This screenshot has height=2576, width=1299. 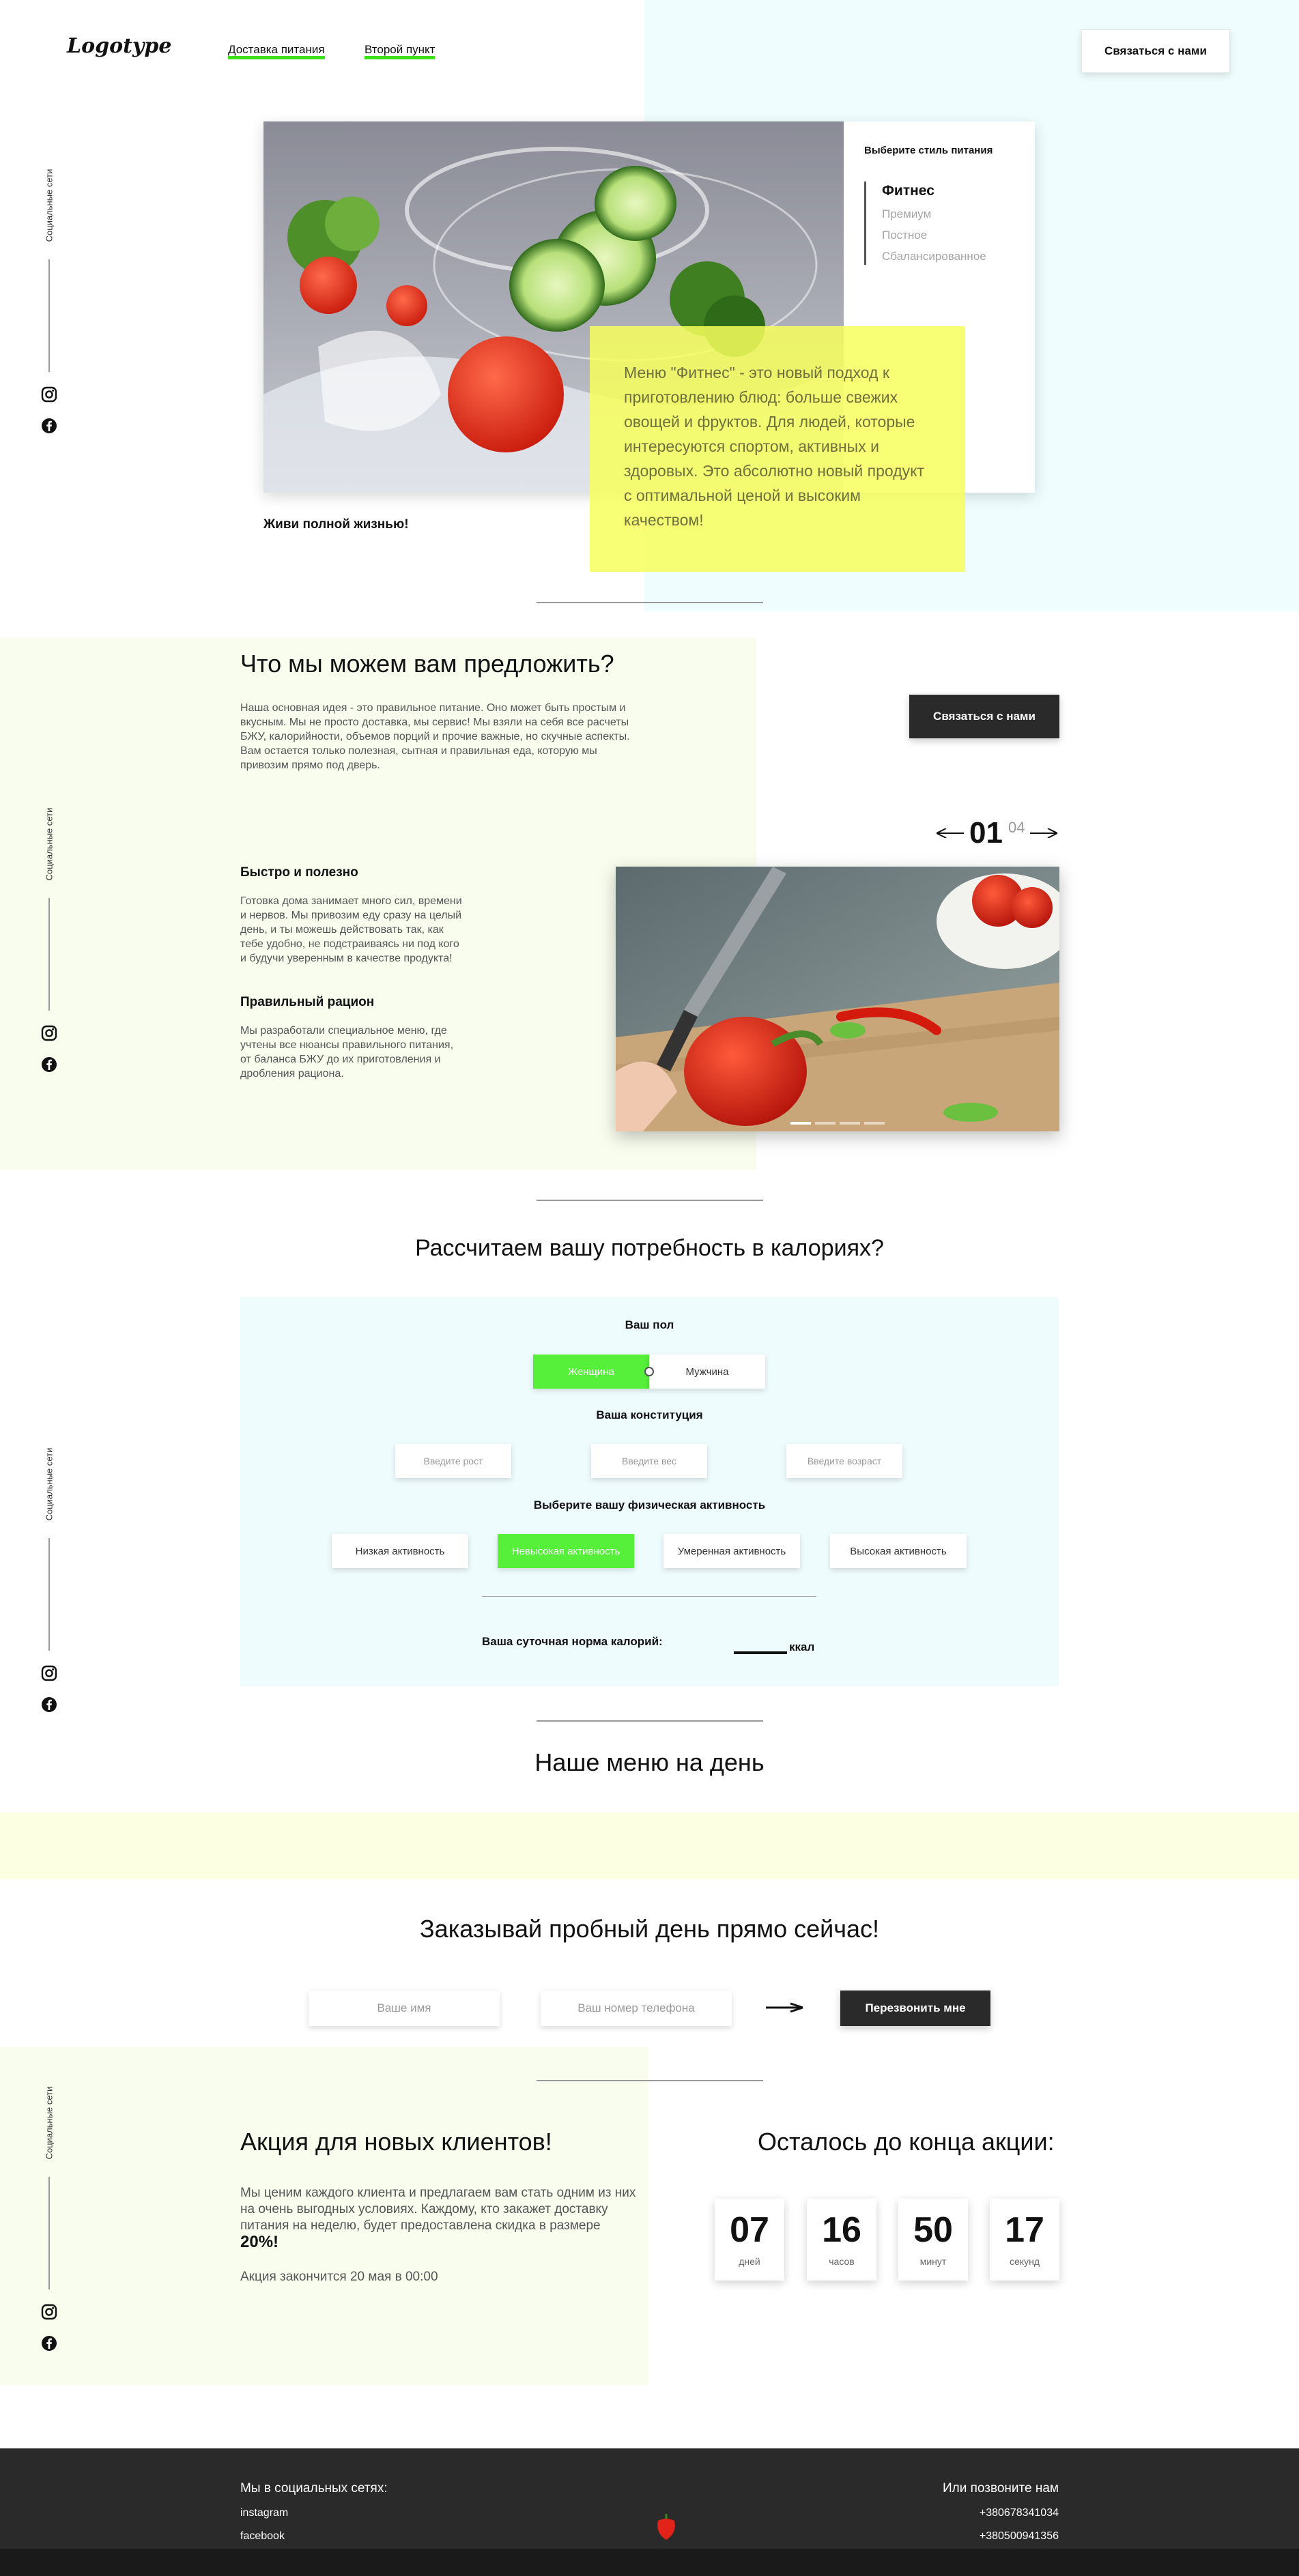 I want to click on slide-total: 04, so click(x=1016, y=827).